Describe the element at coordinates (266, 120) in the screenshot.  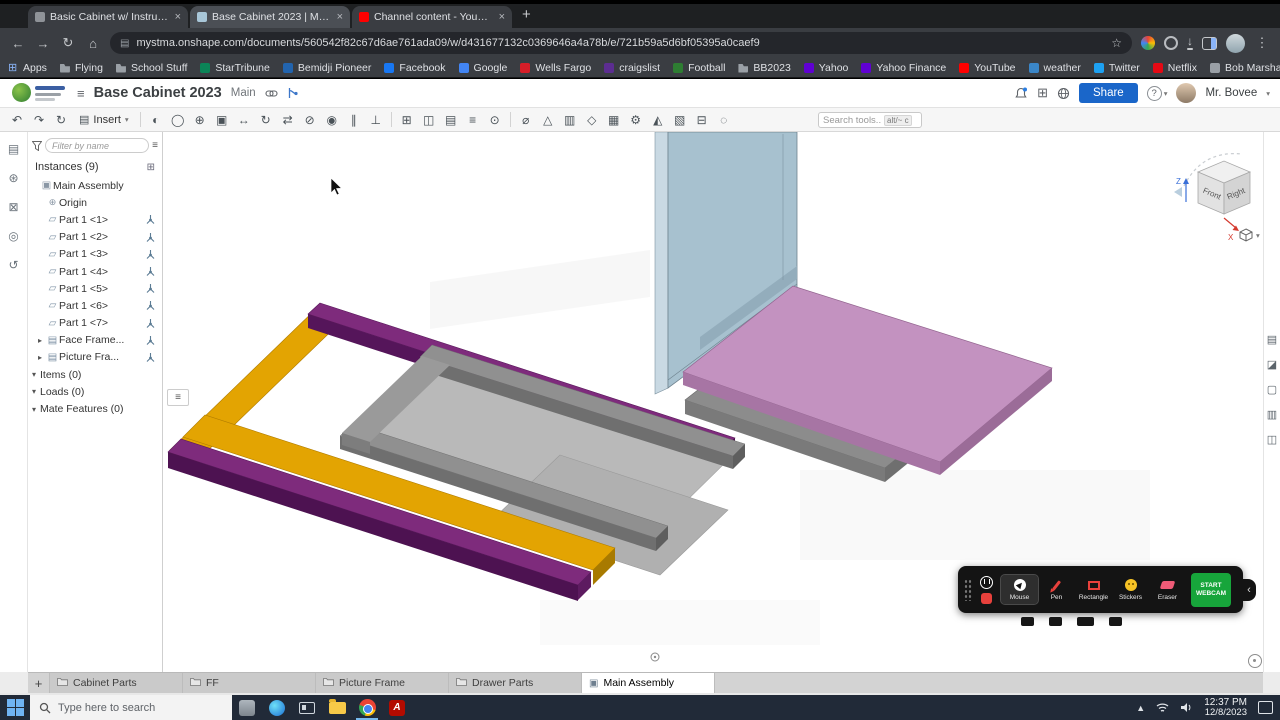
I see `toolbar-icon: ↻` at that location.